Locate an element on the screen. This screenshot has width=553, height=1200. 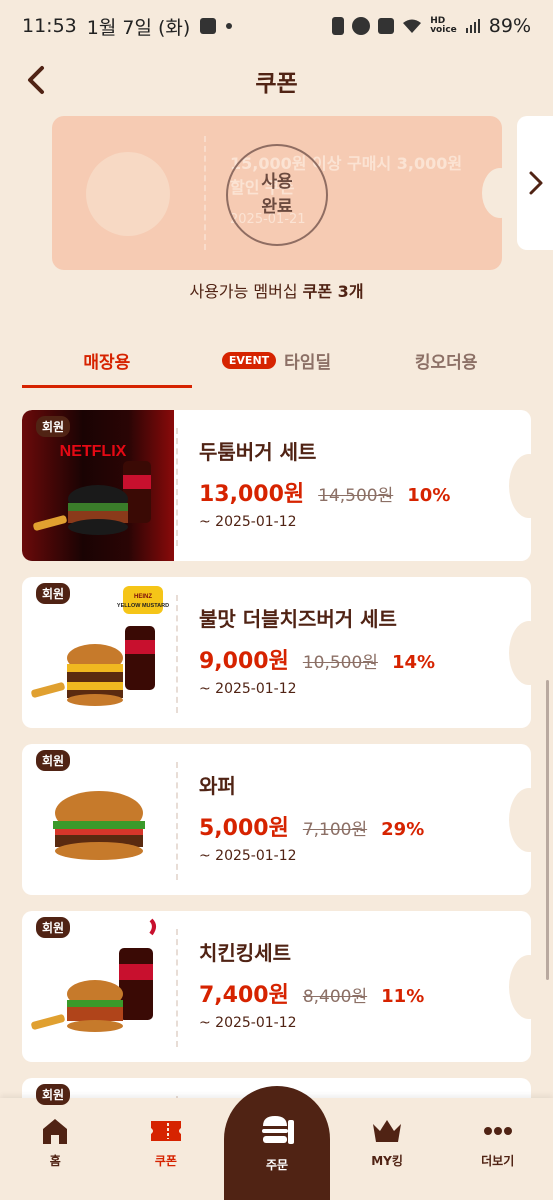
tab-store: 매장용 is located at coordinates (107, 360).